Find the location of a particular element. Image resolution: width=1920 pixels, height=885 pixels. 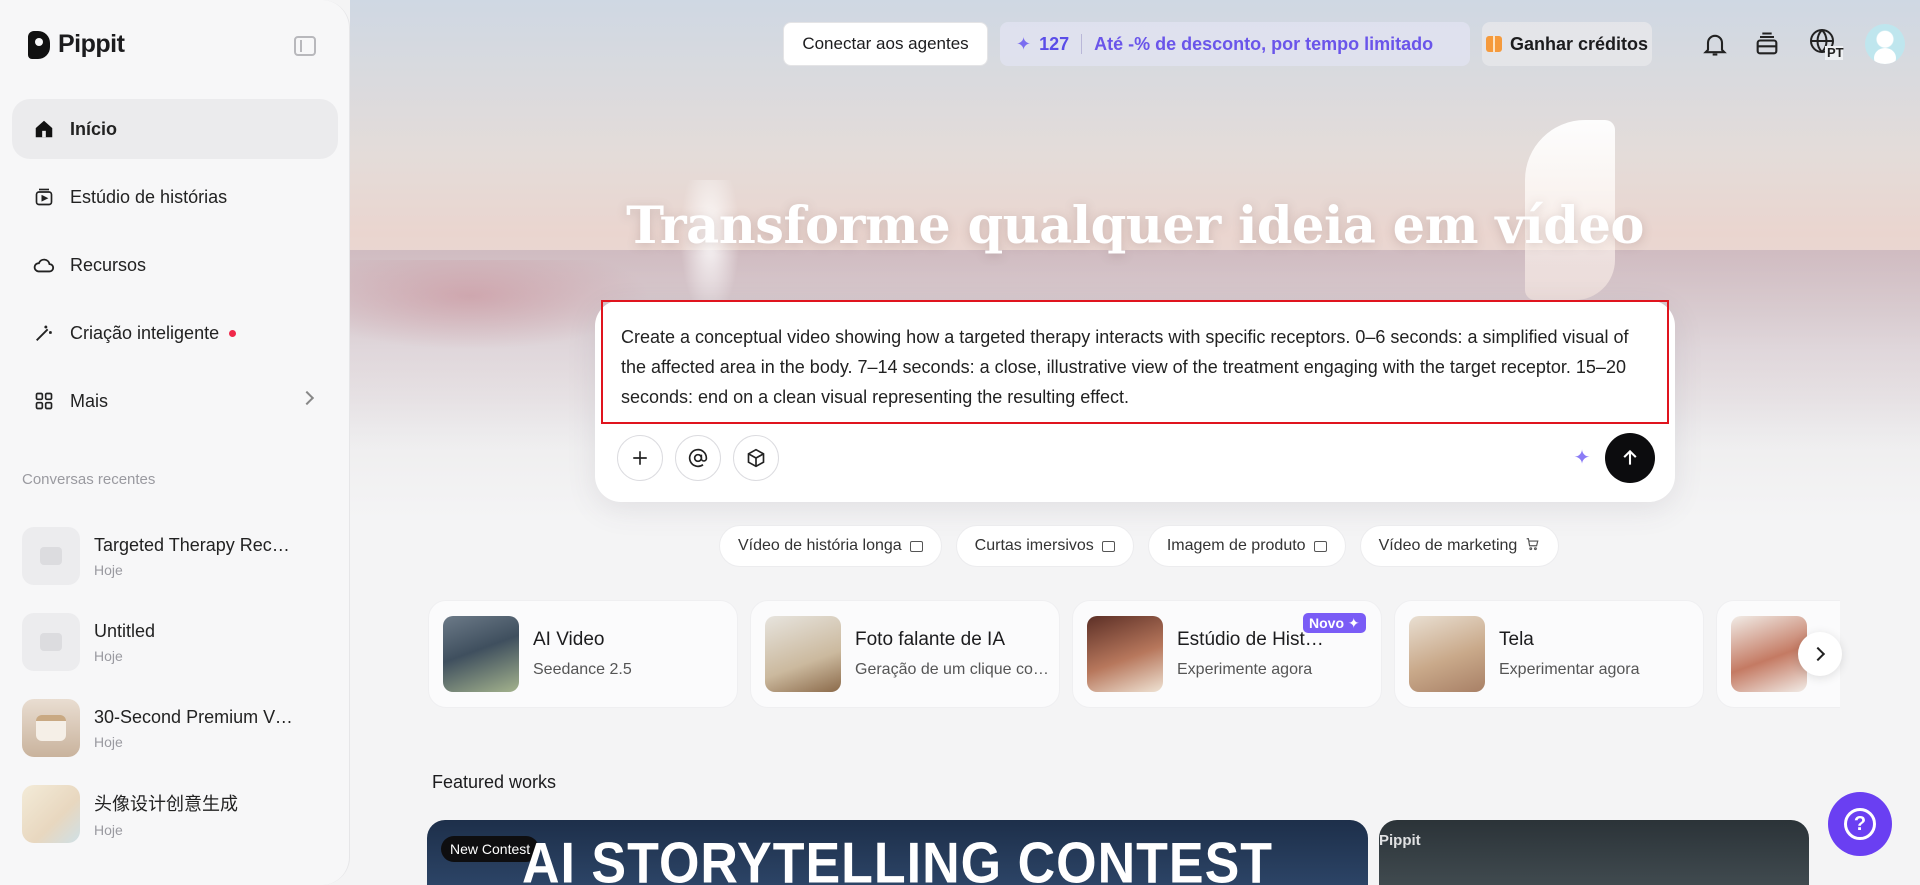

notification-dot is located at coordinates (233, 333).